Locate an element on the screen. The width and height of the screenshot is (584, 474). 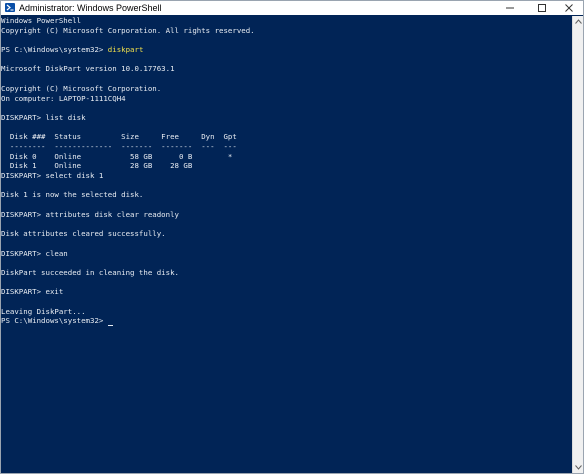
console-line: Microsoft DiskPart version 10.0.17763.1 is located at coordinates (287, 69).